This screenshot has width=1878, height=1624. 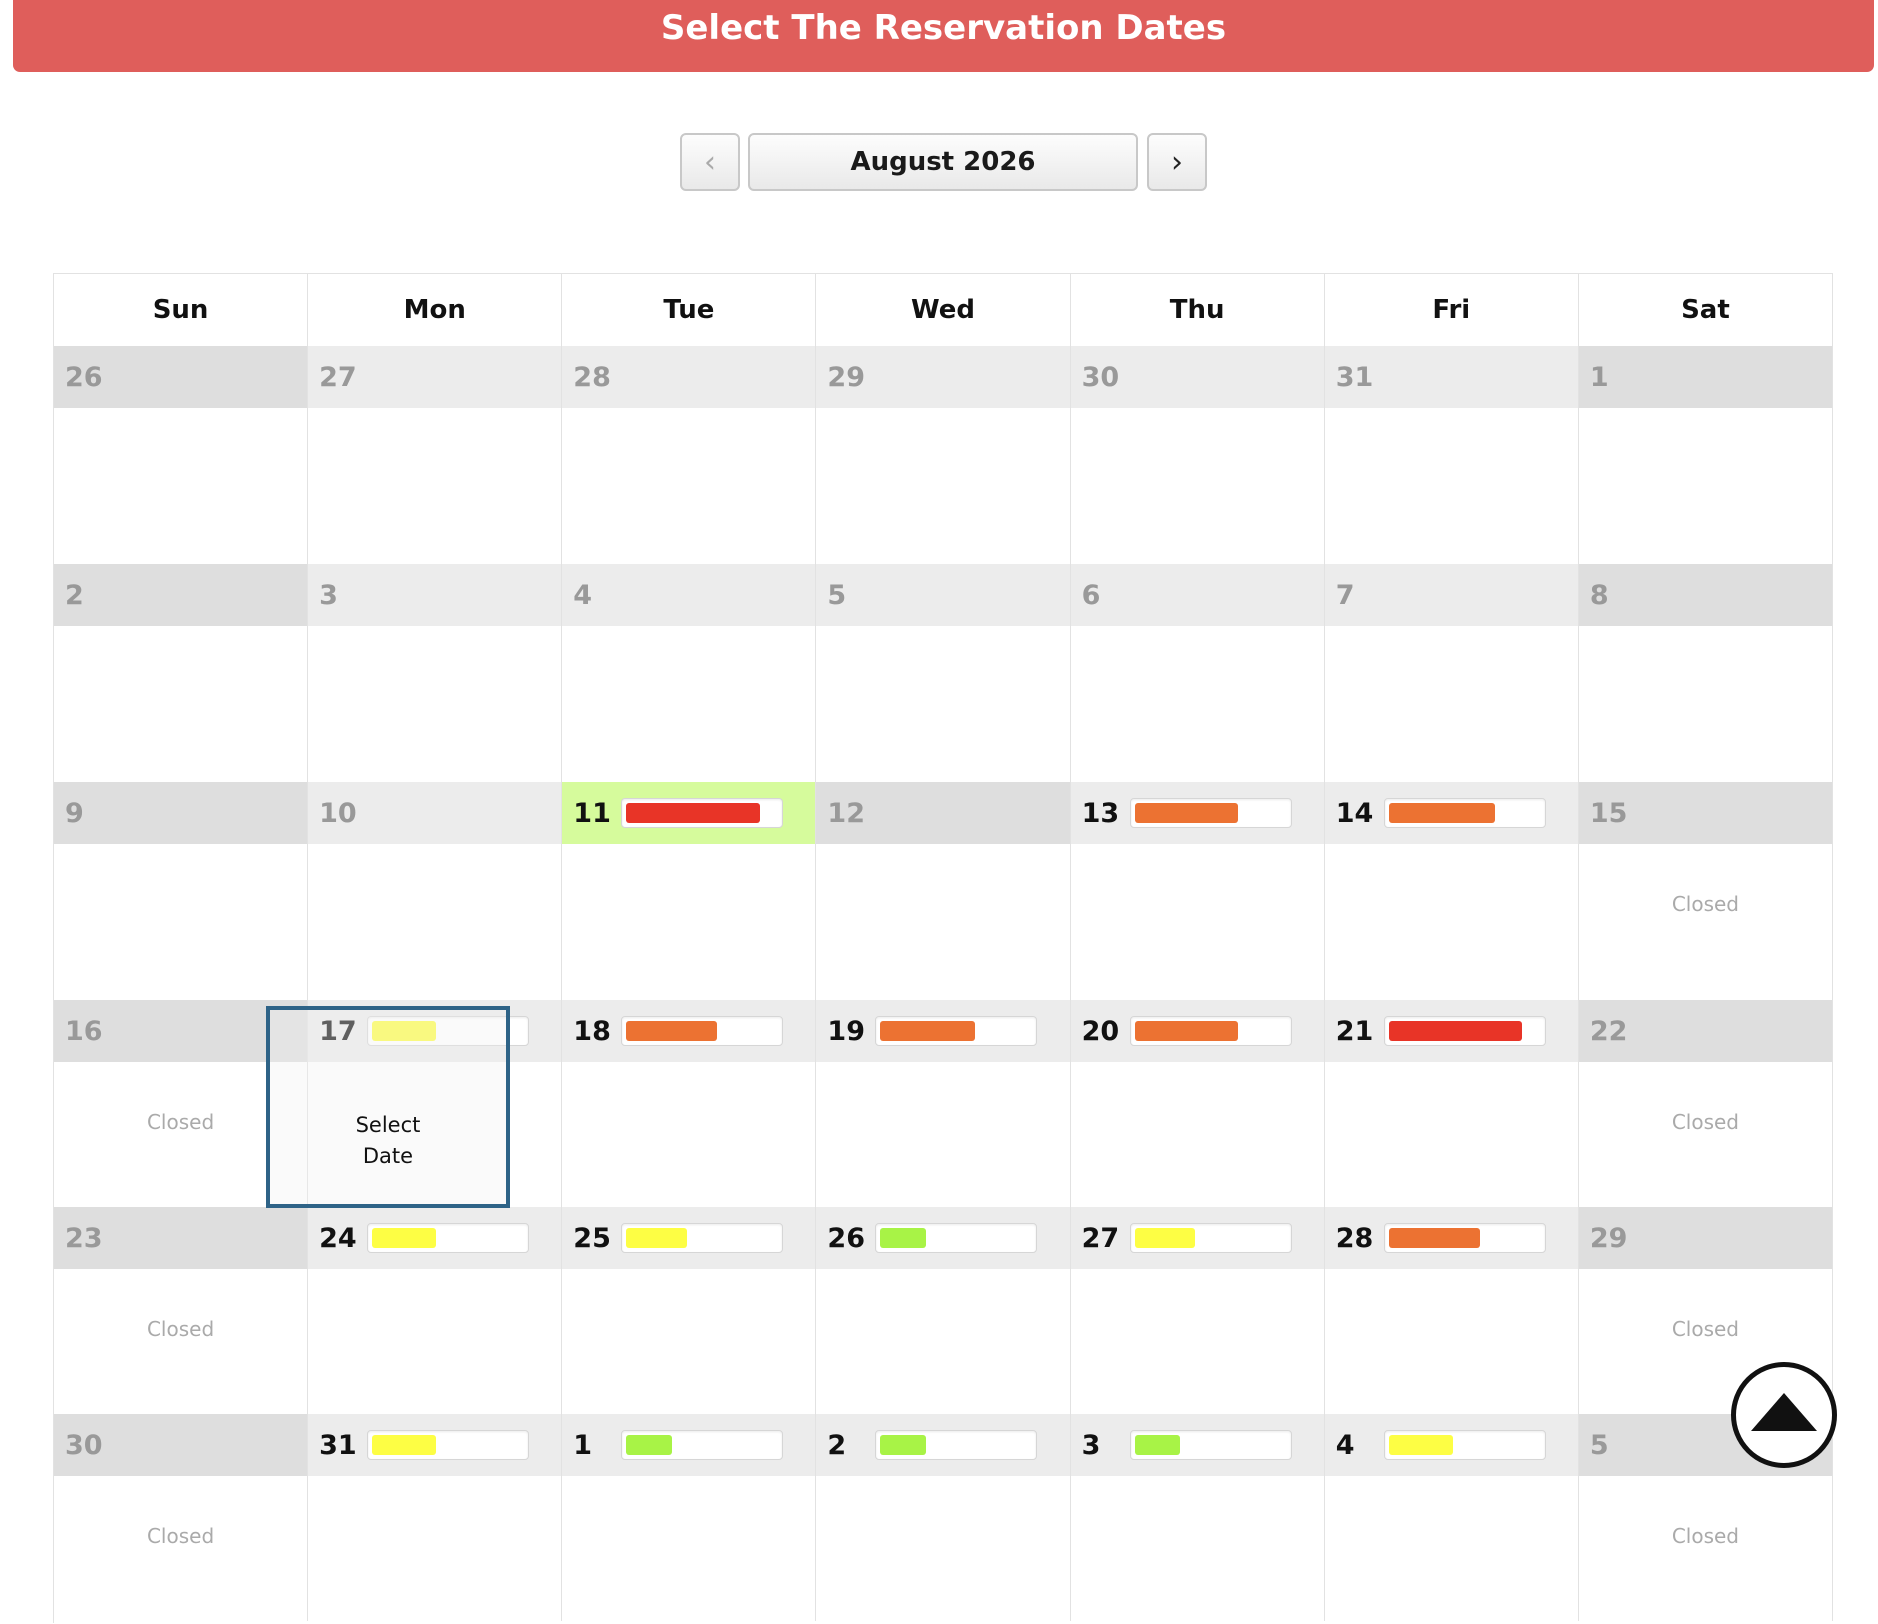 I want to click on calendar-day-cell: 20, so click(x=1197, y=1103).